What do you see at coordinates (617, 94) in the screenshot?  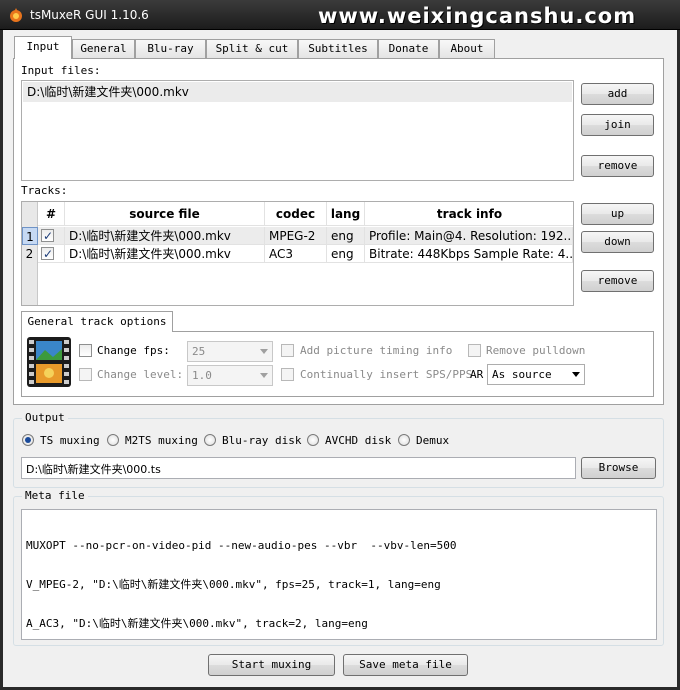 I see `add-button: add` at bounding box center [617, 94].